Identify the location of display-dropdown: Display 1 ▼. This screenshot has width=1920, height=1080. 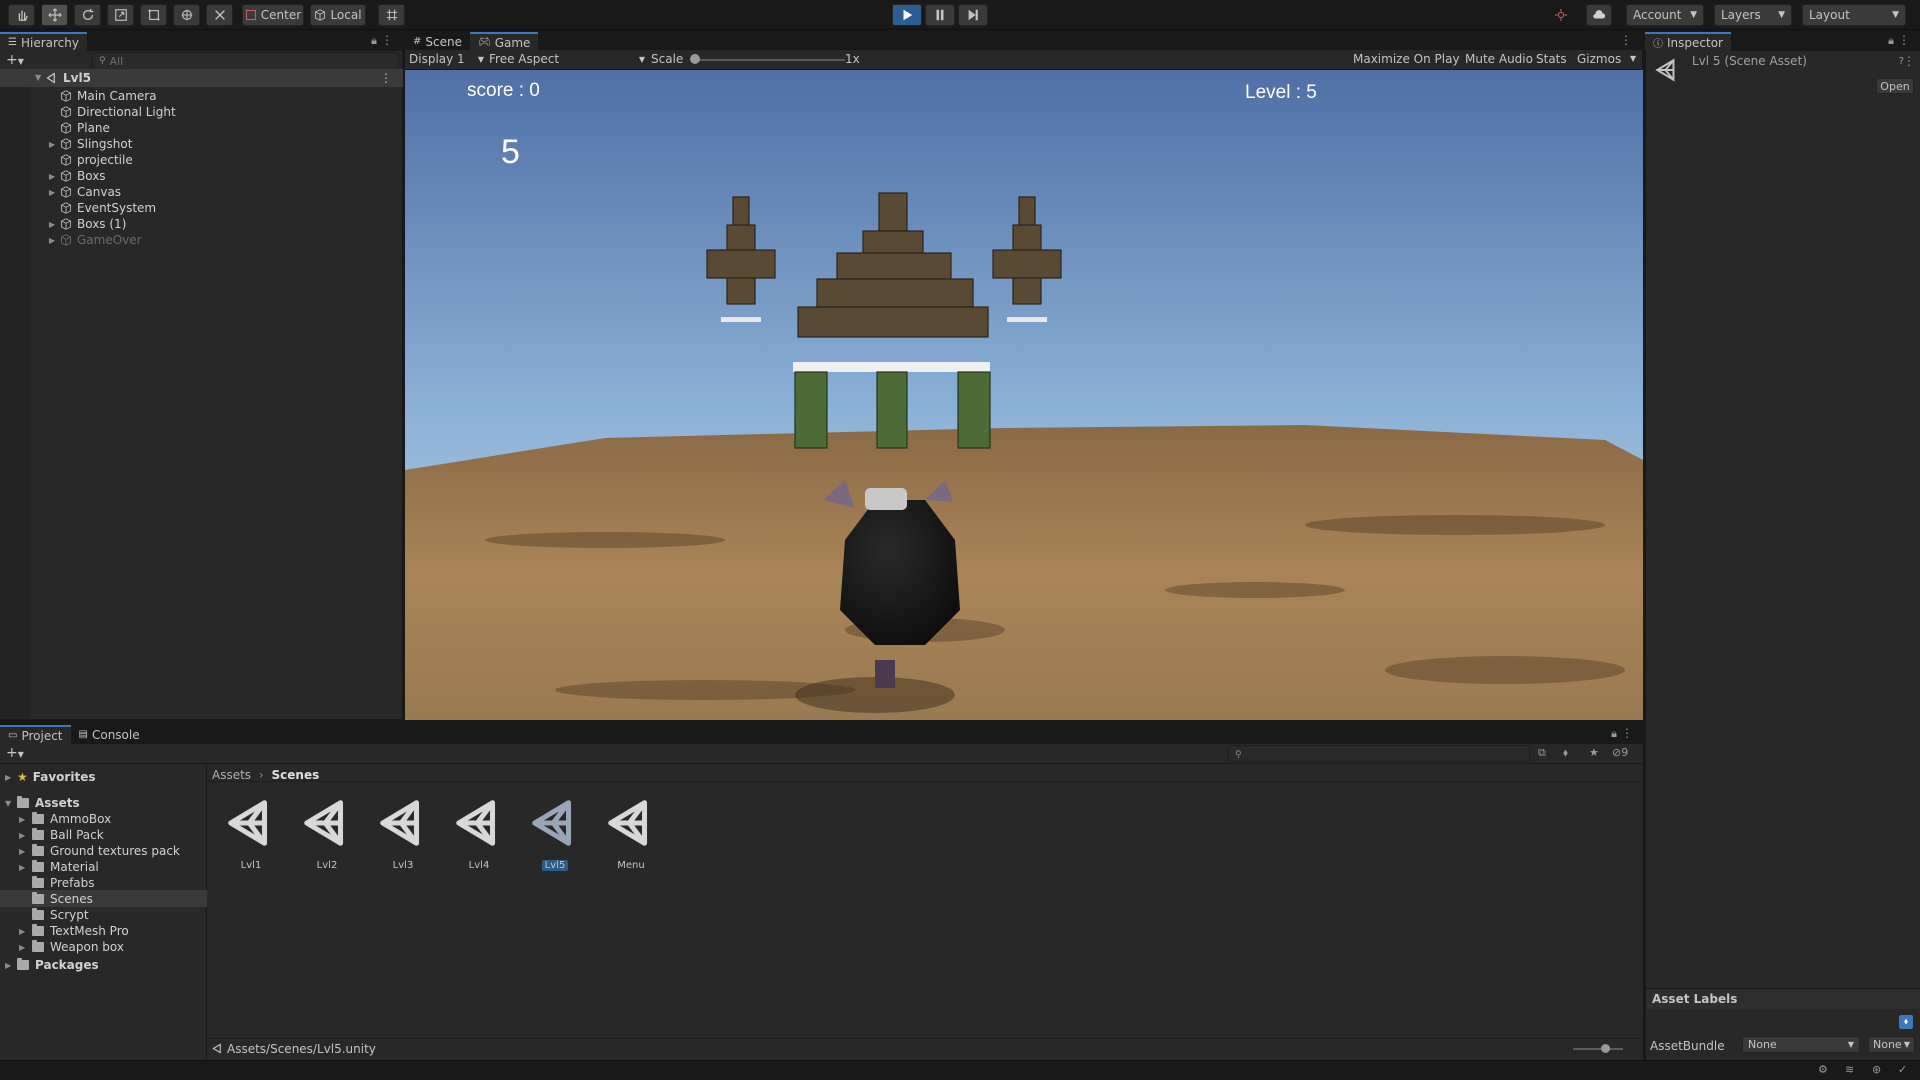
(446, 59).